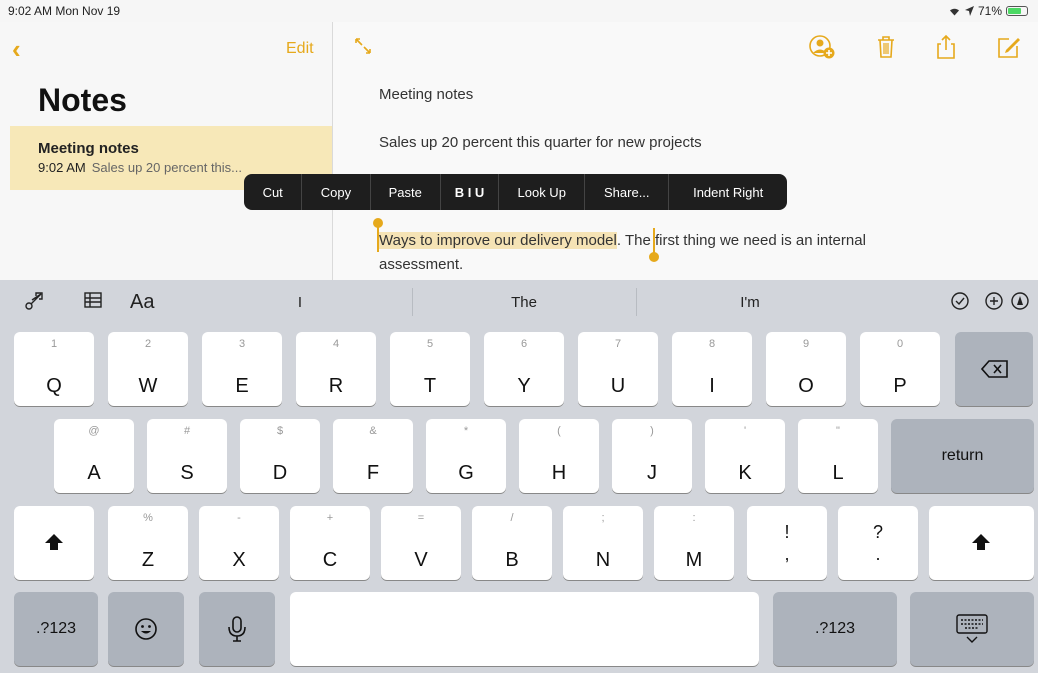  Describe the element at coordinates (946, 47) in the screenshot. I see `share-icon` at that location.